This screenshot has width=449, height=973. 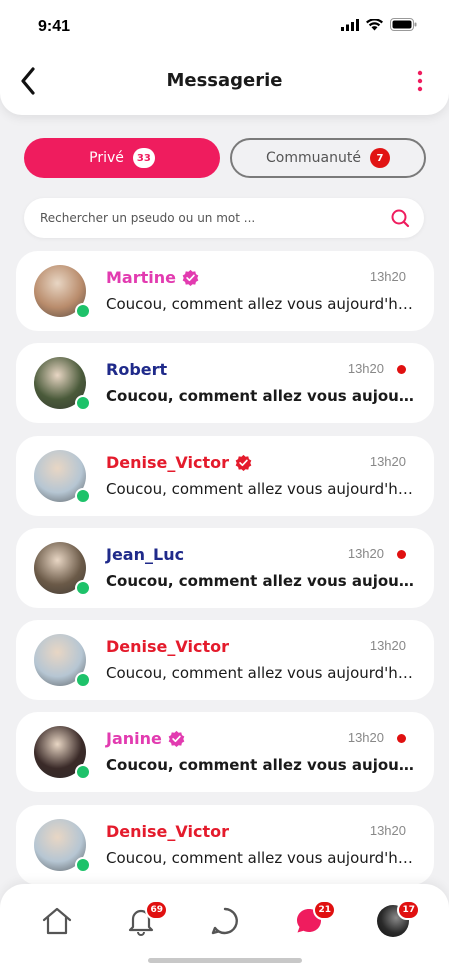 What do you see at coordinates (403, 24) in the screenshot?
I see `battery-icon` at bounding box center [403, 24].